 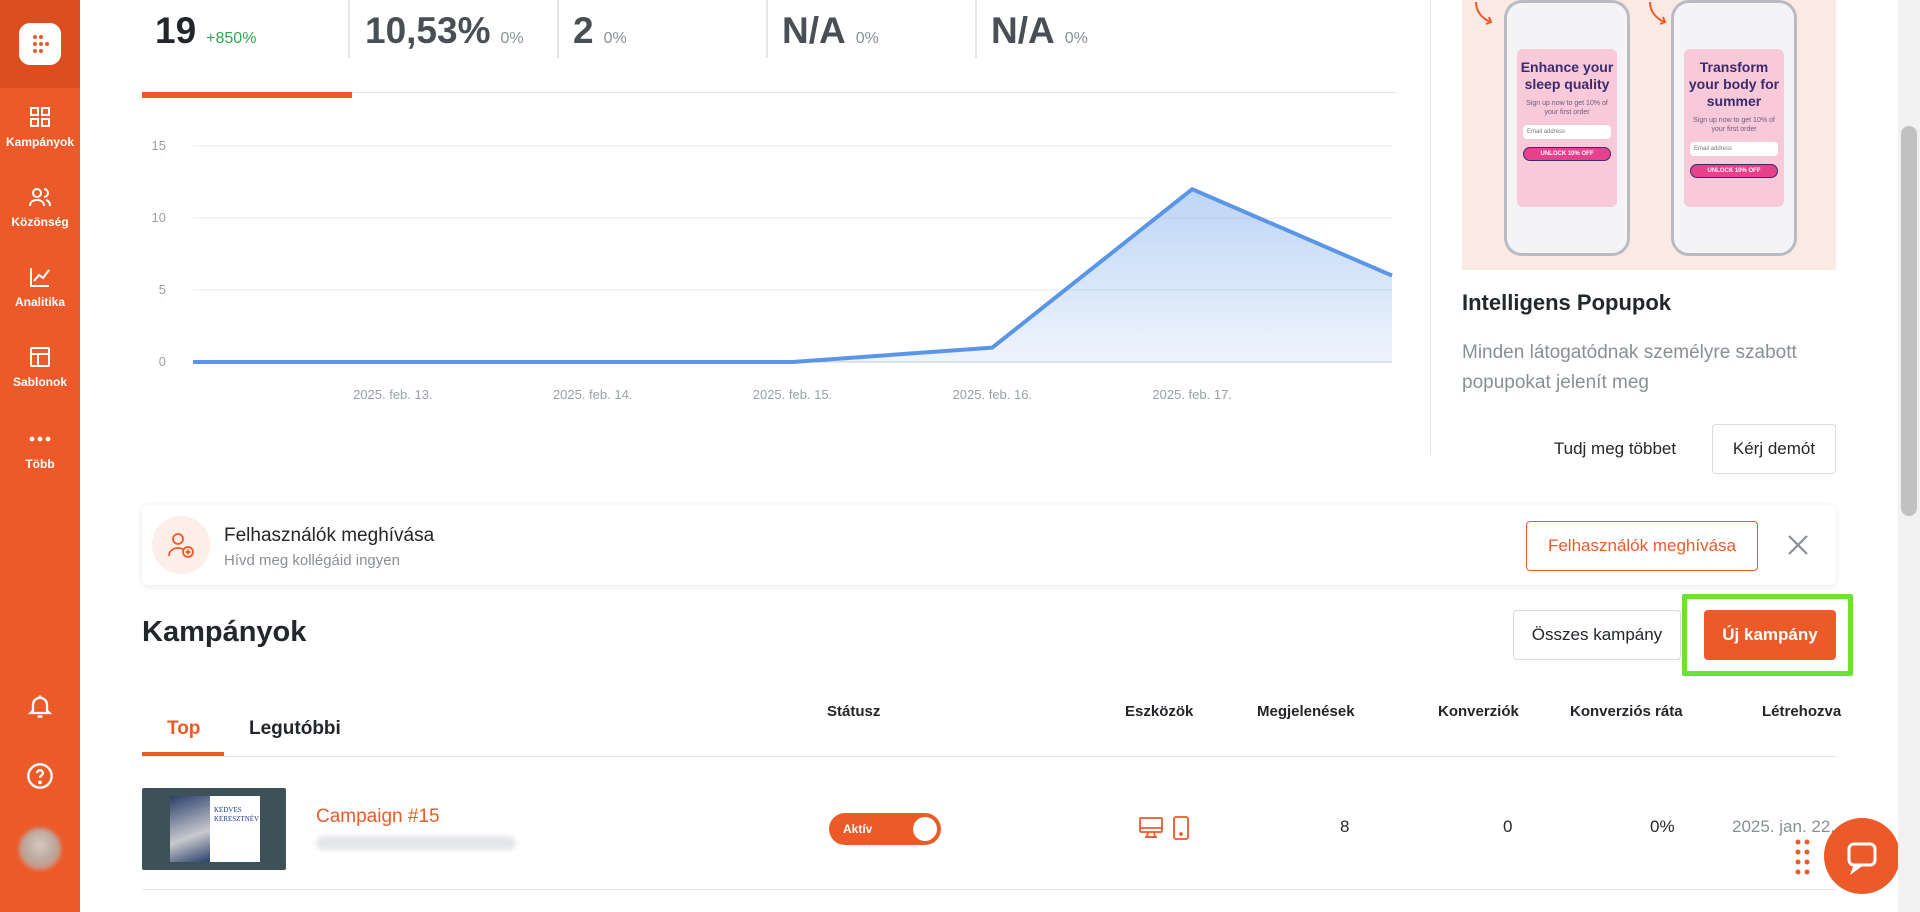 What do you see at coordinates (40, 706) in the screenshot?
I see `bell-icon` at bounding box center [40, 706].